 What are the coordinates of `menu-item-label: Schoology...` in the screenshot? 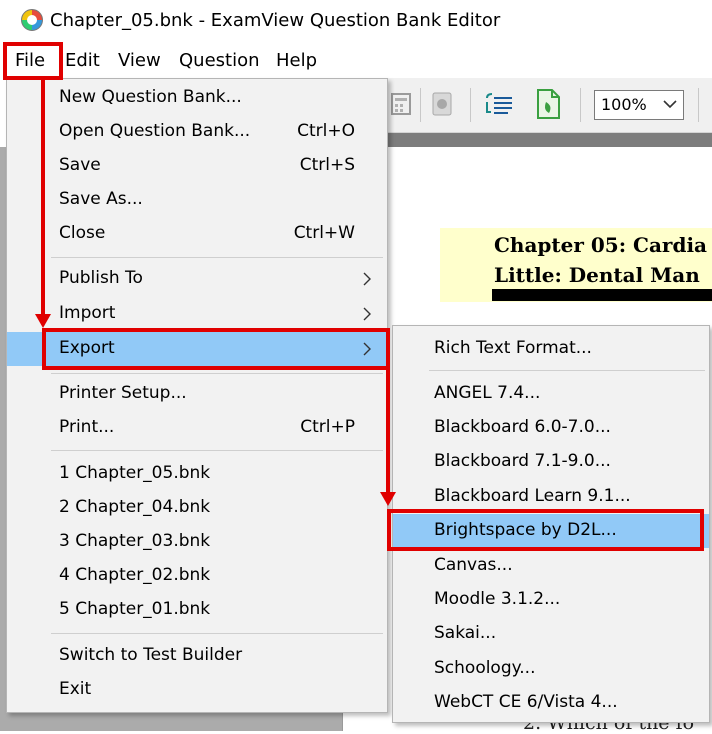 It's located at (485, 668).